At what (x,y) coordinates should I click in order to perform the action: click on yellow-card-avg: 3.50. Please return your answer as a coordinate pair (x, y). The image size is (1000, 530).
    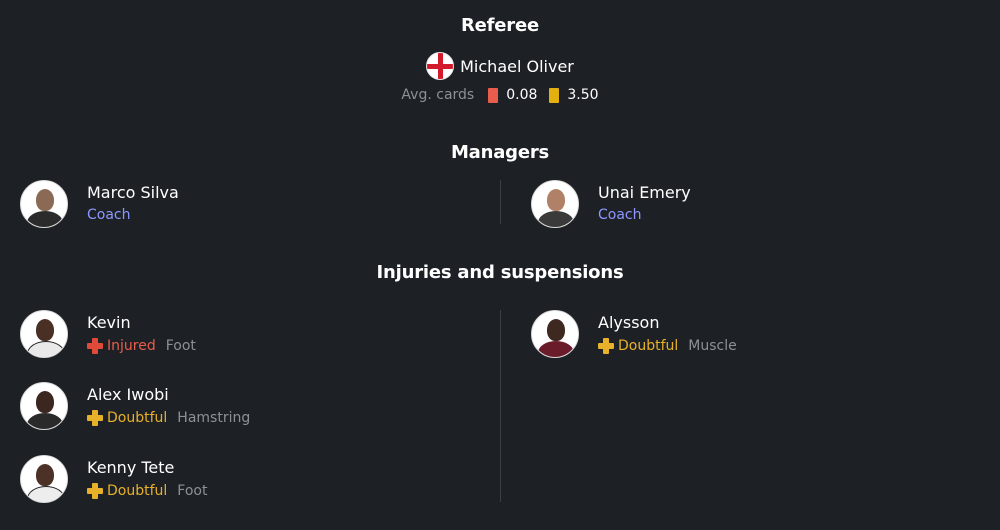
    Looking at the image, I should click on (583, 95).